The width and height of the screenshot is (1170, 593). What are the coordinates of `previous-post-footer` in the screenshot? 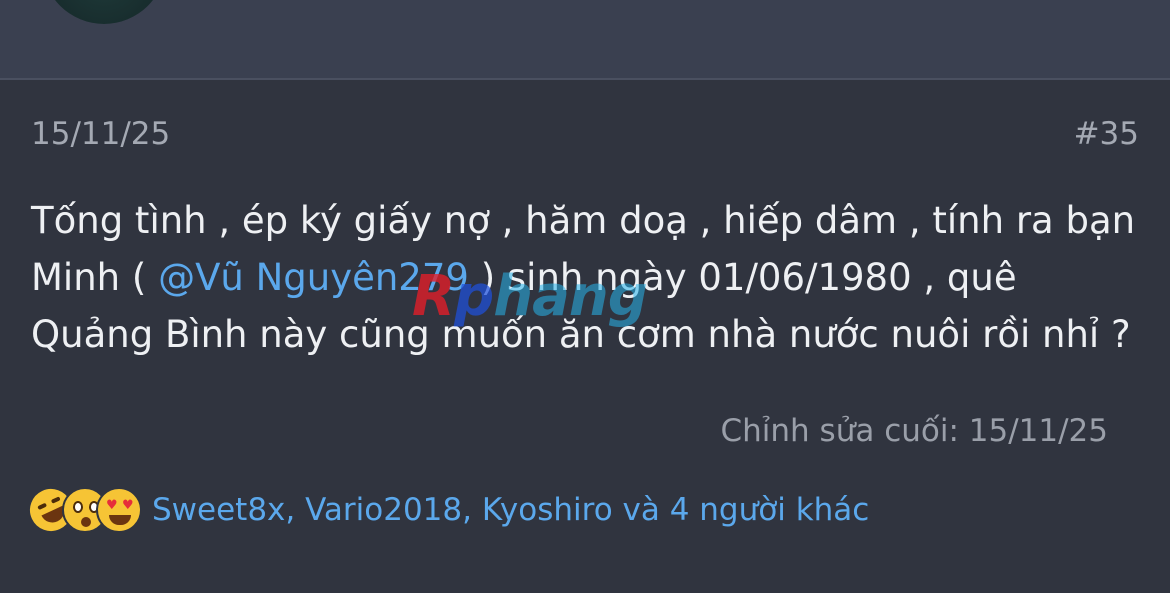 It's located at (585, 40).